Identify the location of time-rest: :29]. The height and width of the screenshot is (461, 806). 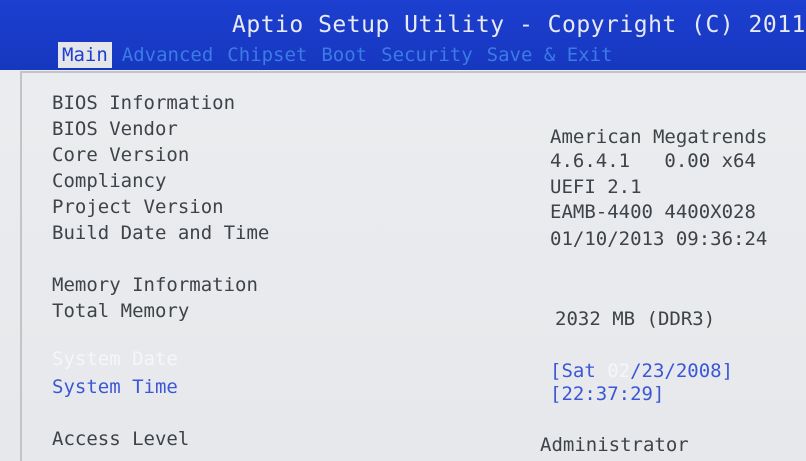
(641, 394).